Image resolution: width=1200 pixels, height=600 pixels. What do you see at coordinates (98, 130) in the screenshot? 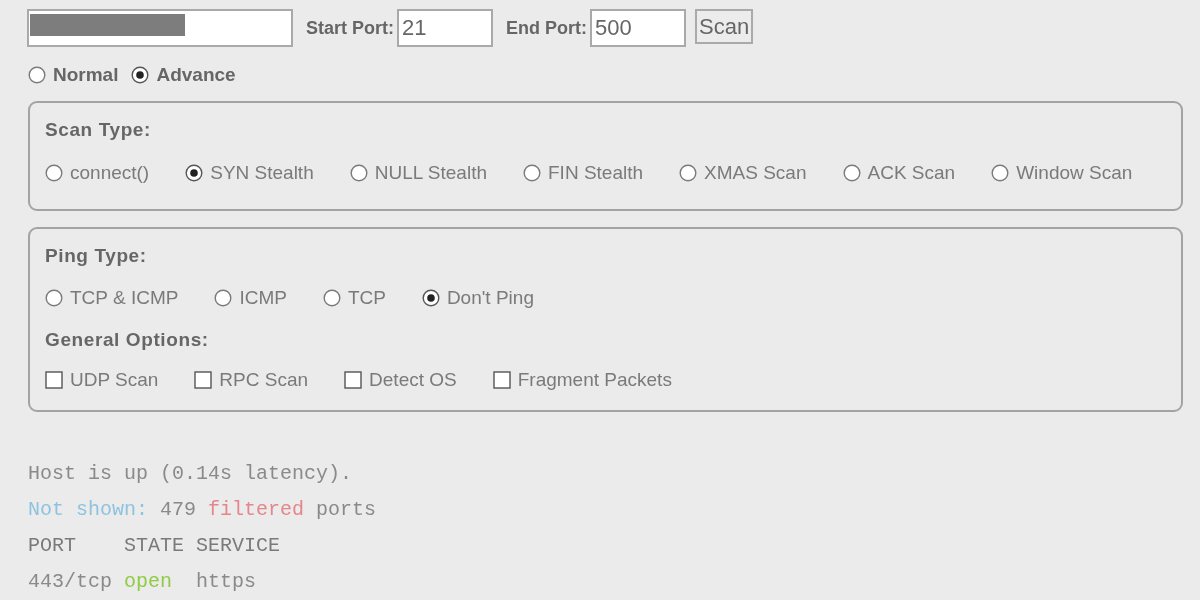
I see `section-title: Scan Type:` at bounding box center [98, 130].